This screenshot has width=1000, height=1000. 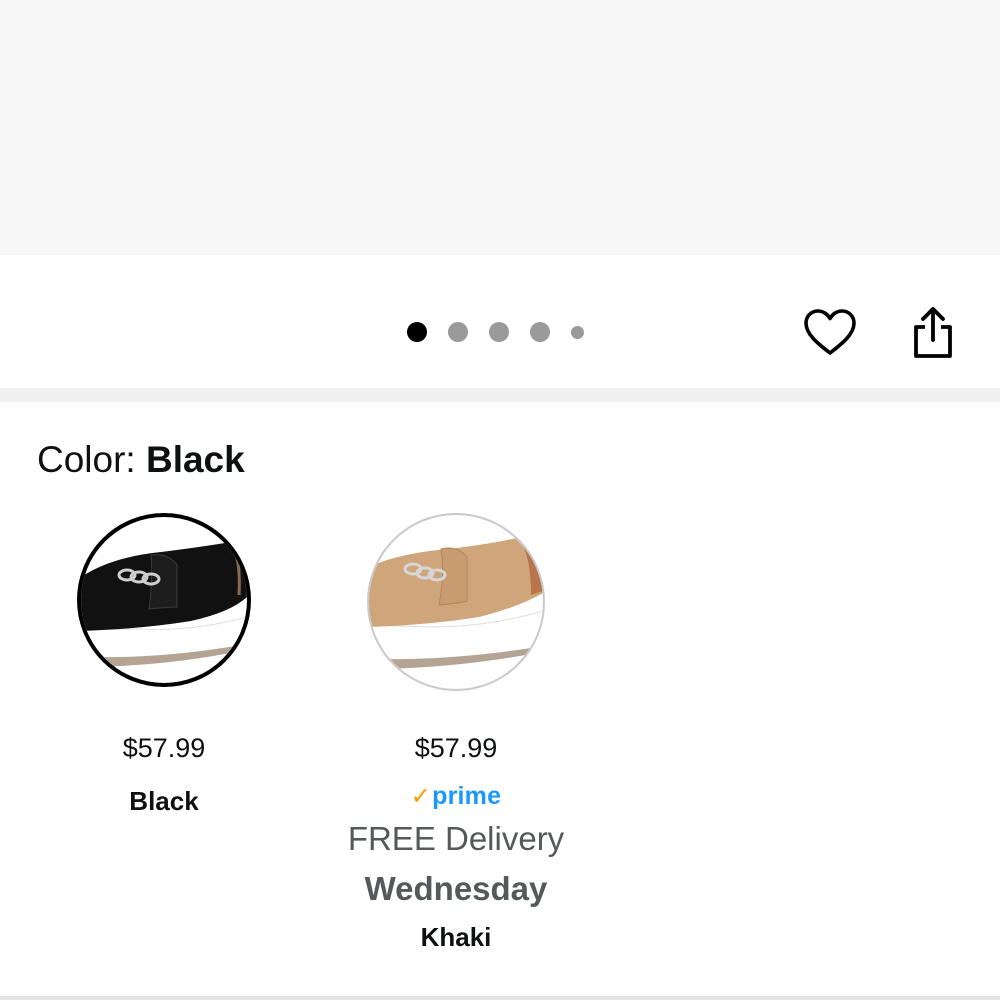 What do you see at coordinates (164, 801) in the screenshot?
I see `swatch-name-black: Black` at bounding box center [164, 801].